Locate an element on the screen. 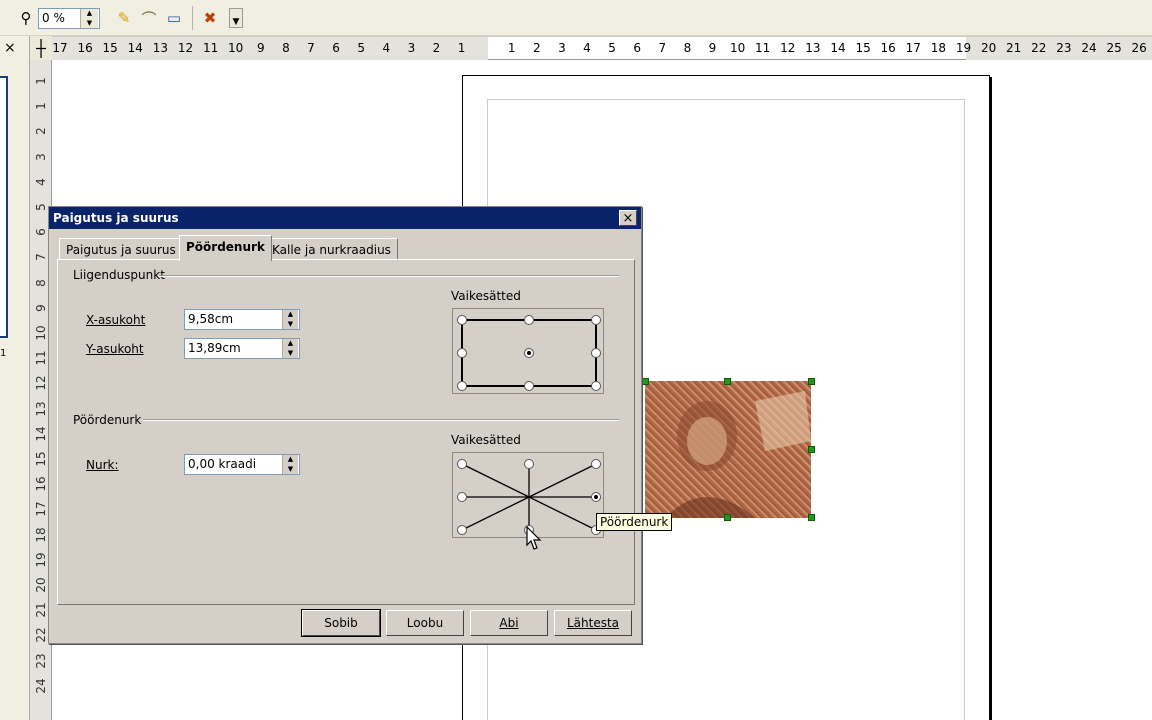 Image resolution: width=1152 pixels, height=720 pixels. page-number: 1 is located at coordinates (3, 353).